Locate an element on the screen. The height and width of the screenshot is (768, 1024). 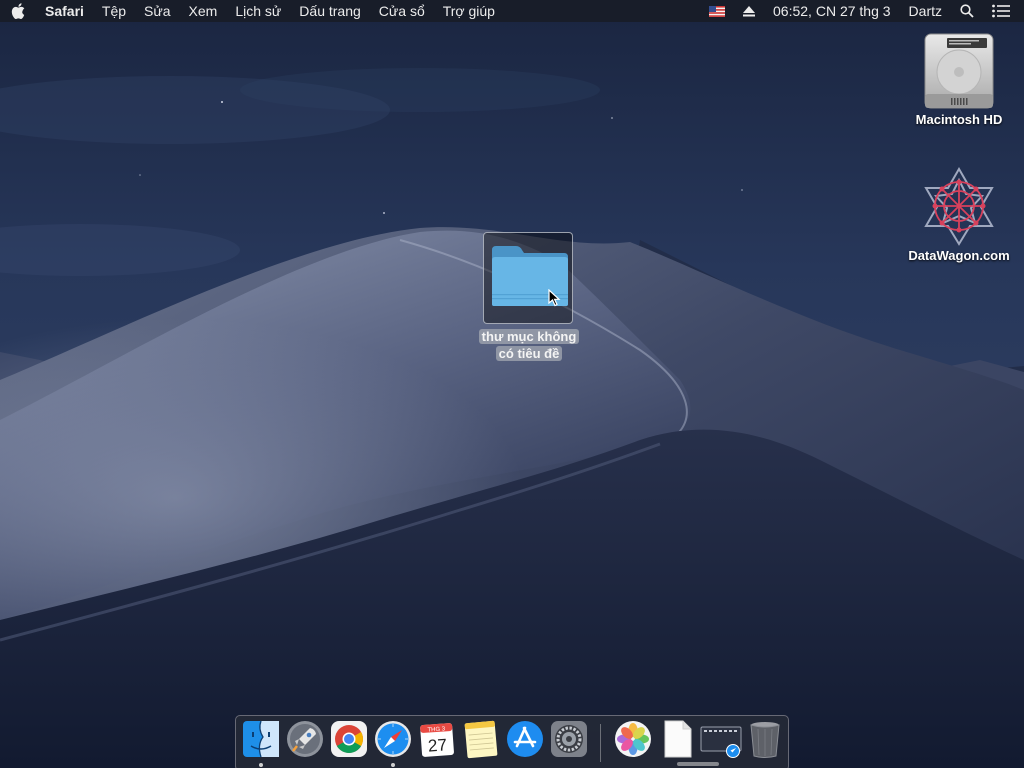
mouse-cursor-icon is located at coordinates (554, 298).